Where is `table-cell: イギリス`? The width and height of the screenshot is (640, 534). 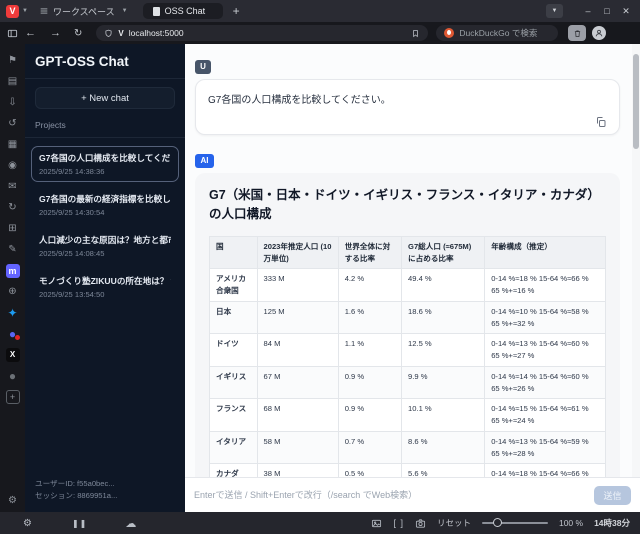 table-cell: イギリス is located at coordinates (233, 382).